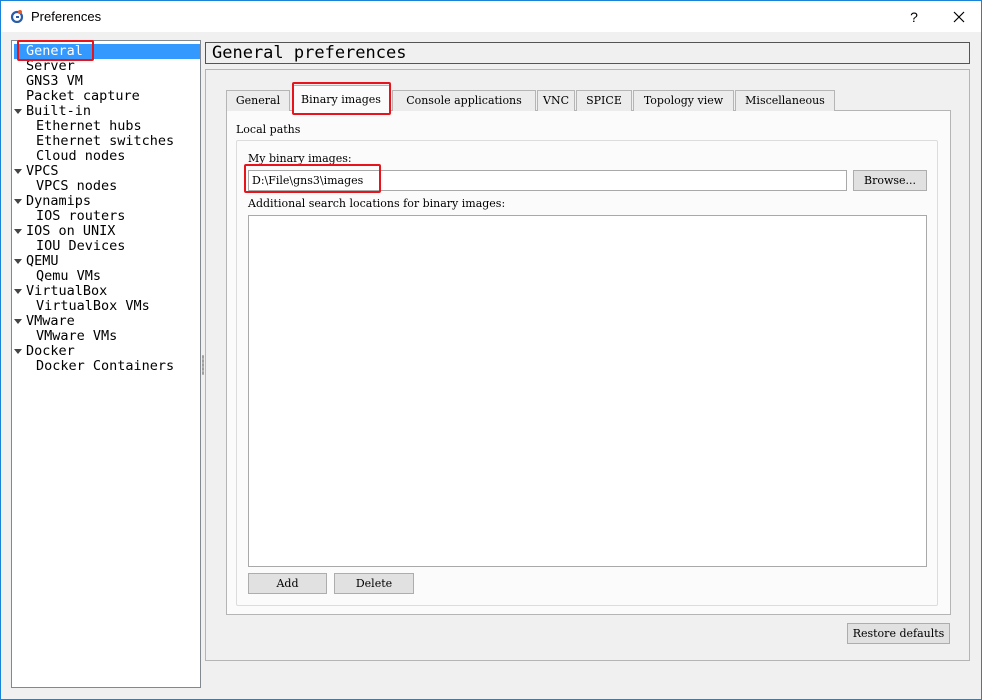 The image size is (982, 700). I want to click on tab-general: General, so click(258, 100).